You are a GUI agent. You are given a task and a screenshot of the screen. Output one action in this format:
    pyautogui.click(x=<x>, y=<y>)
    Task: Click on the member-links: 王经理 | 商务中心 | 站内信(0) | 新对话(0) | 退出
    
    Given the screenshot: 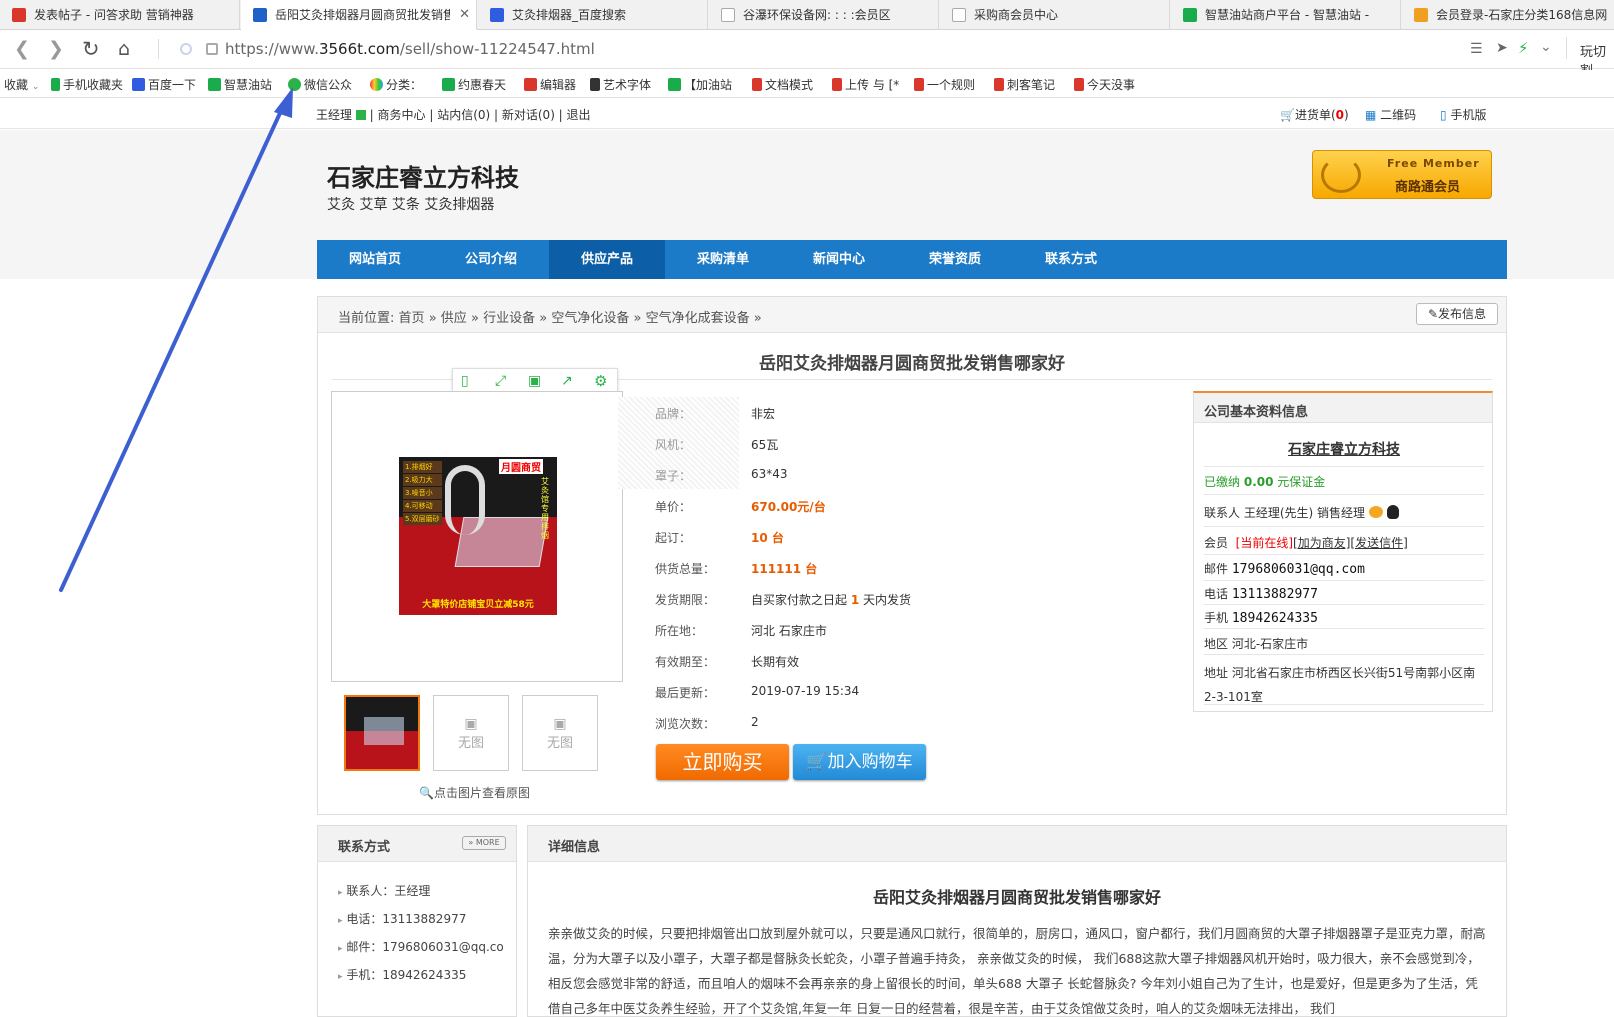 What is the action you would take?
    pyautogui.click(x=453, y=114)
    